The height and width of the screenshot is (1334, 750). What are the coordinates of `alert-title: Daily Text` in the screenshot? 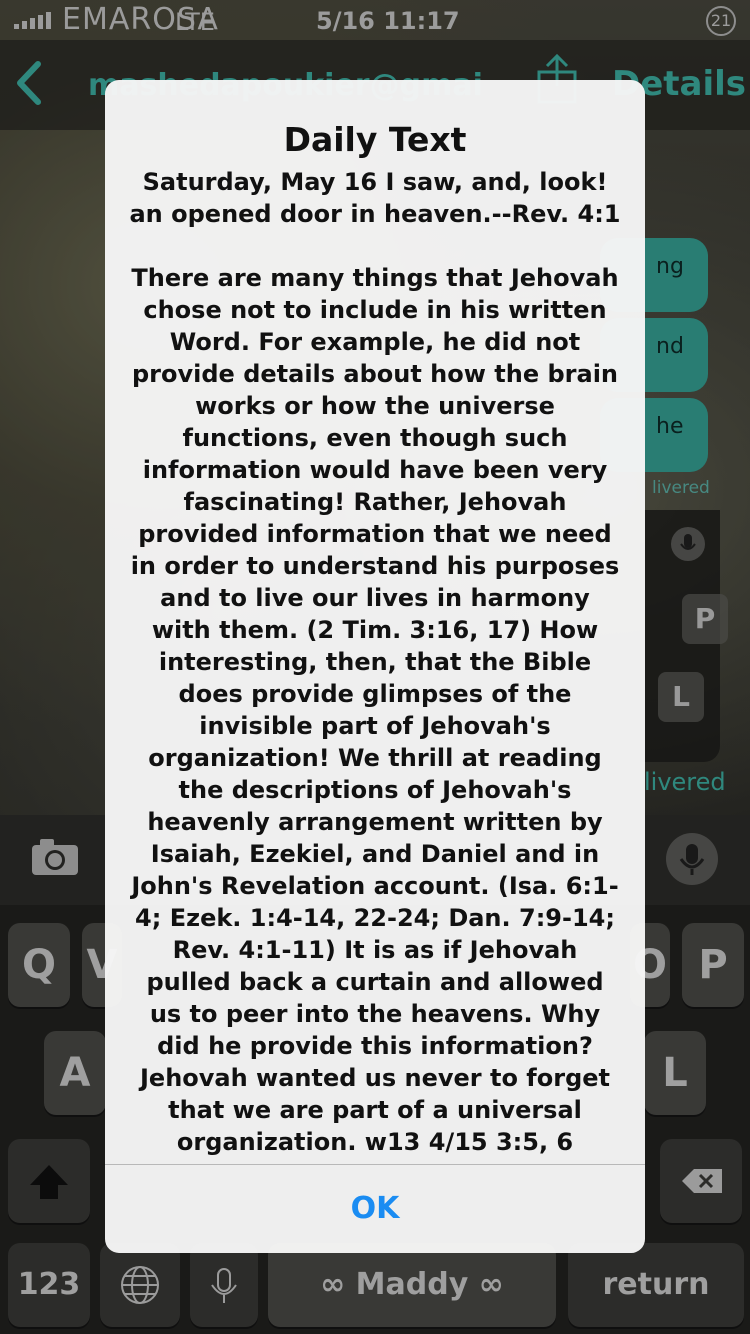 It's located at (375, 139).